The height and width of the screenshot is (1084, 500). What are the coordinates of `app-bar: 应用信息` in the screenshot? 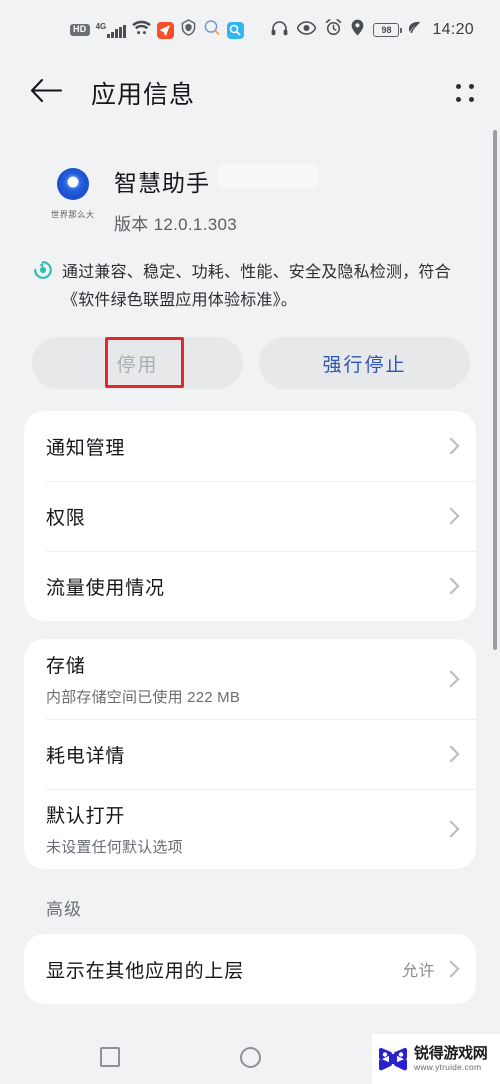 It's located at (250, 93).